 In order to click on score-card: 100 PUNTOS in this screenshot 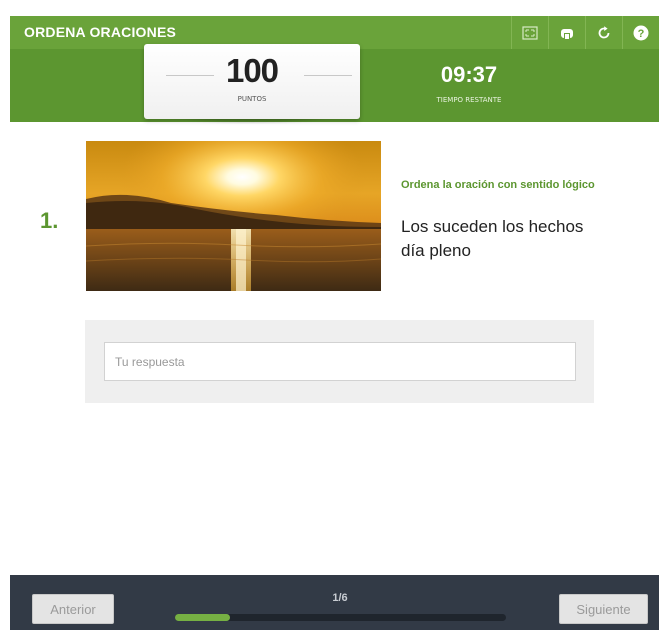, I will do `click(252, 81)`.